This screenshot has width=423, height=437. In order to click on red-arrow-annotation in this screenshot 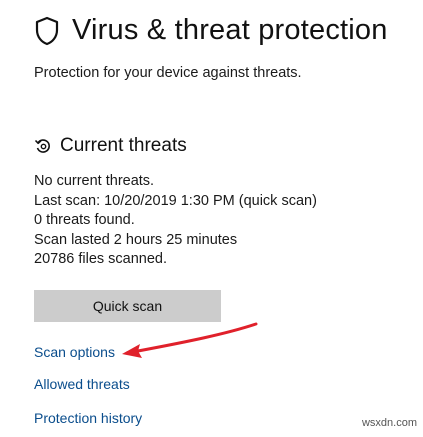, I will do `click(190, 340)`.